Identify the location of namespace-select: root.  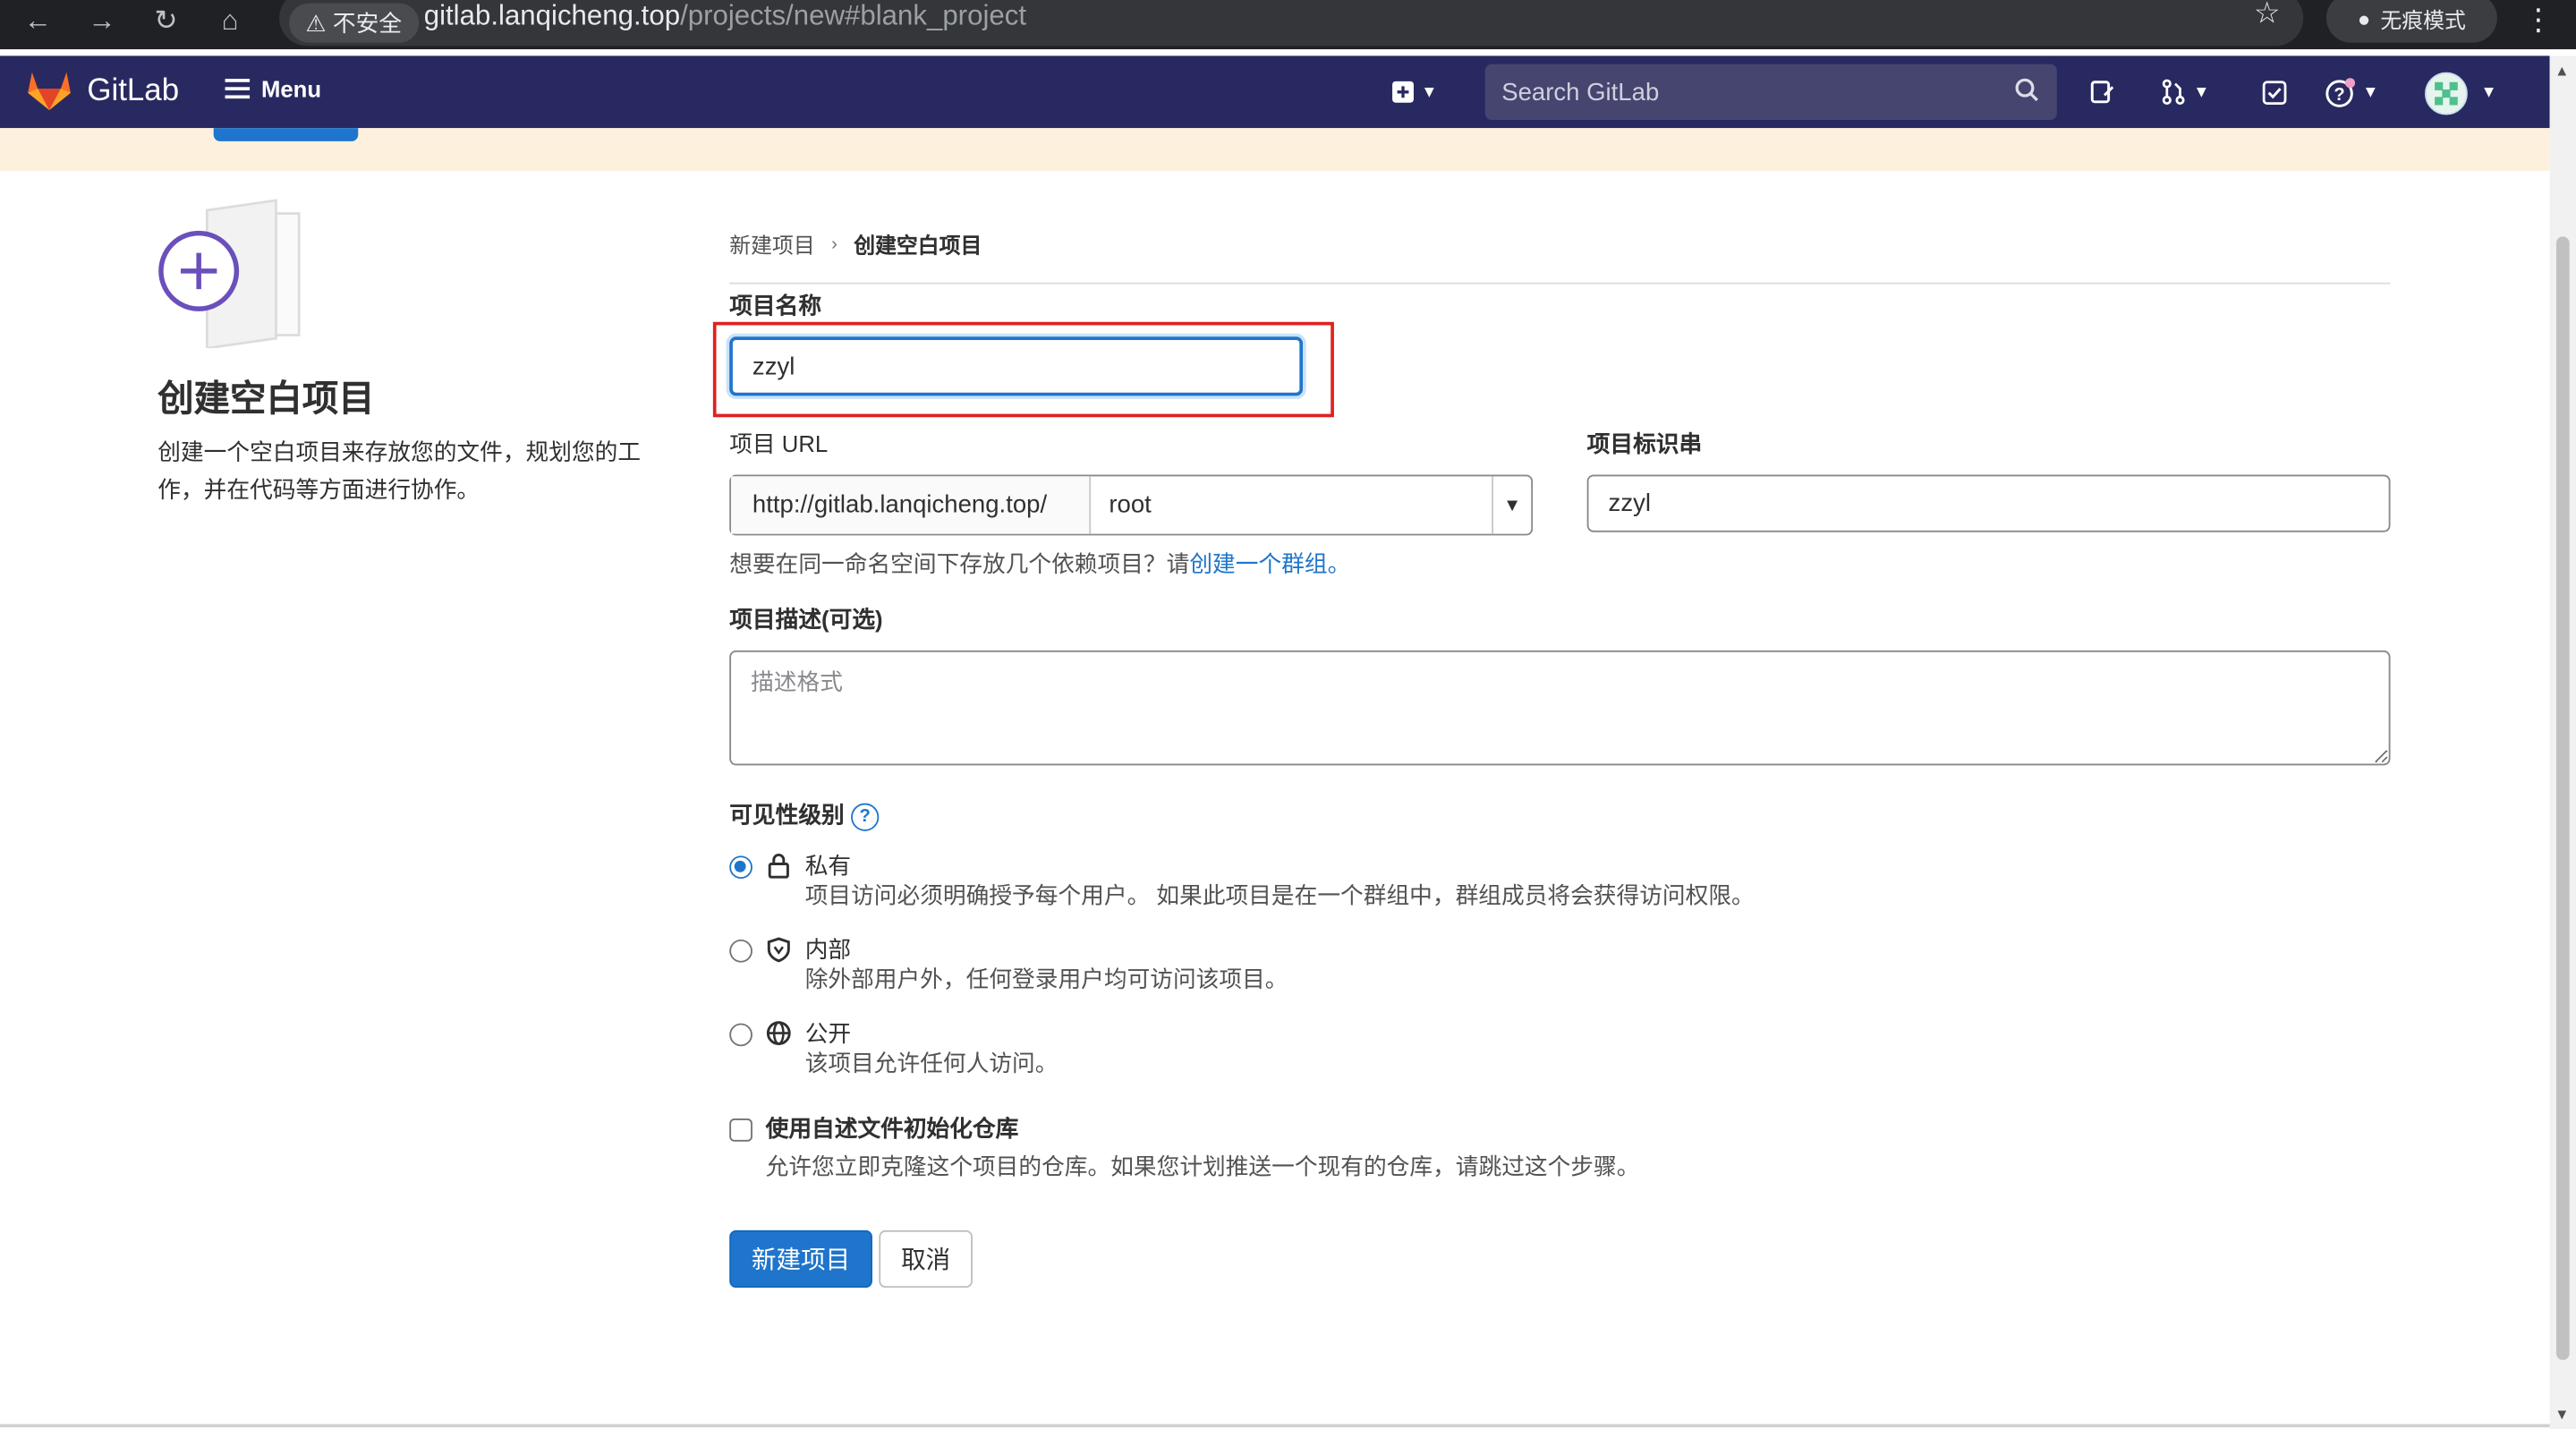
(1291, 505).